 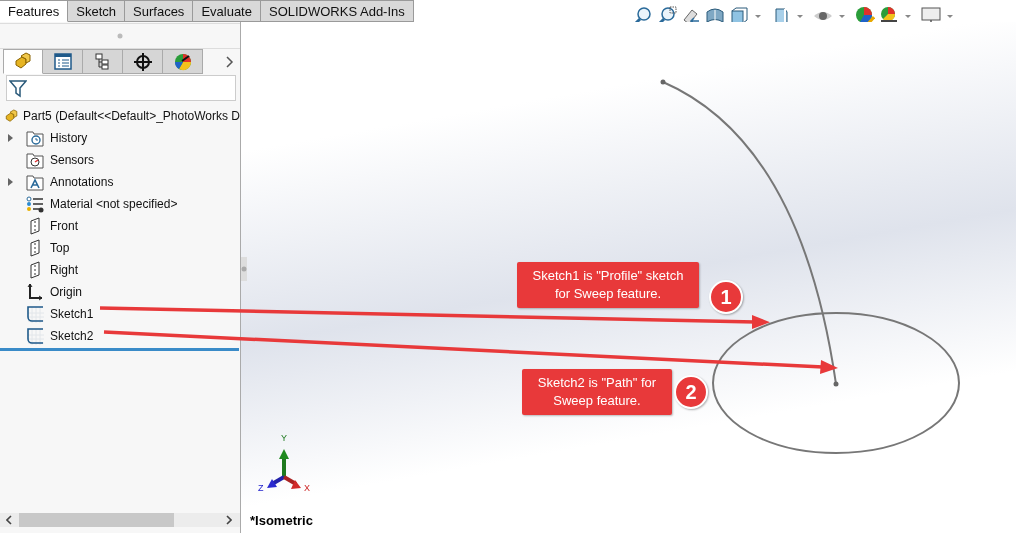 I want to click on sensor-folder-icon, so click(x=35, y=160).